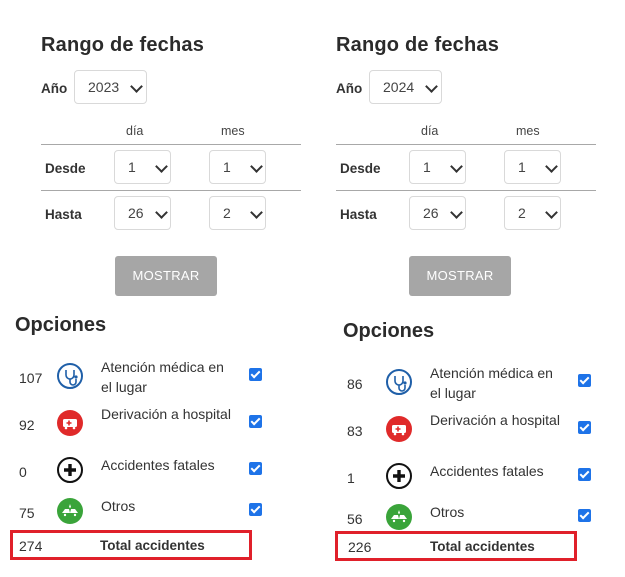 The image size is (625, 577). I want to click on total-accidents-highlight: 274 Total accidentes, so click(131, 545).